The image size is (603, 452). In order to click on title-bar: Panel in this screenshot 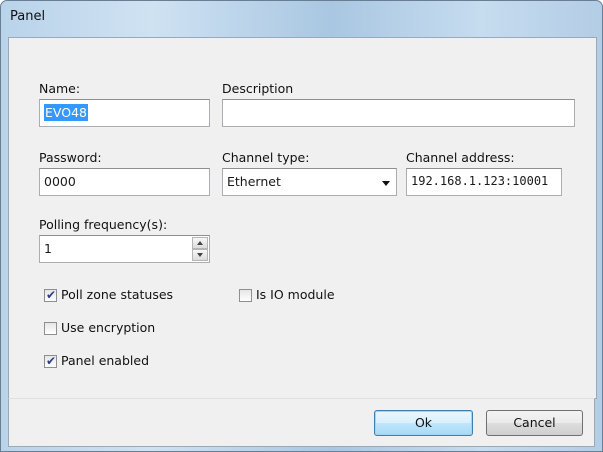, I will do `click(301, 16)`.